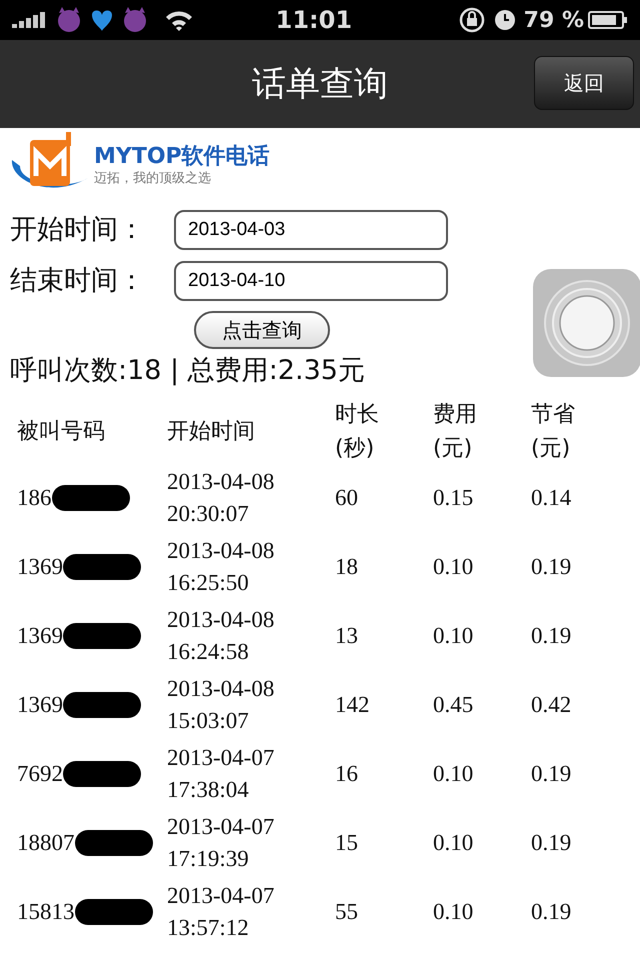 This screenshot has height=960, width=640. Describe the element at coordinates (208, 928) in the screenshot. I see `call-time: 13:57:12` at that location.